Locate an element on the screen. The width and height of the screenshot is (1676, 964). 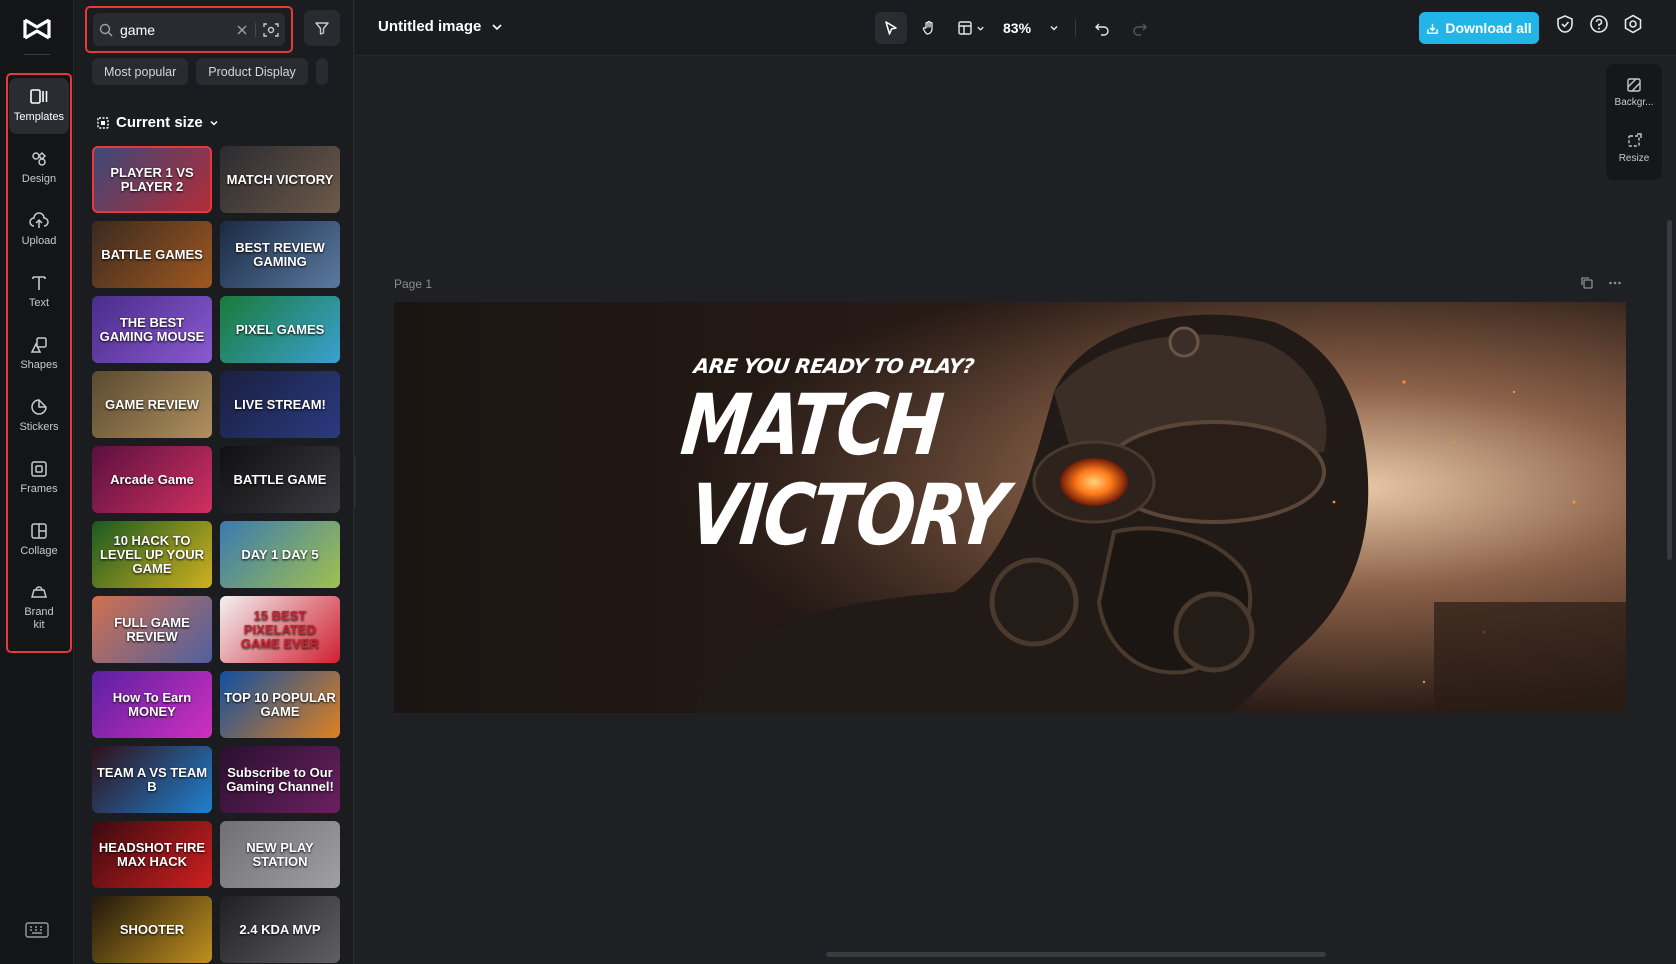
chip-most-popular: Most popular is located at coordinates (140, 71).